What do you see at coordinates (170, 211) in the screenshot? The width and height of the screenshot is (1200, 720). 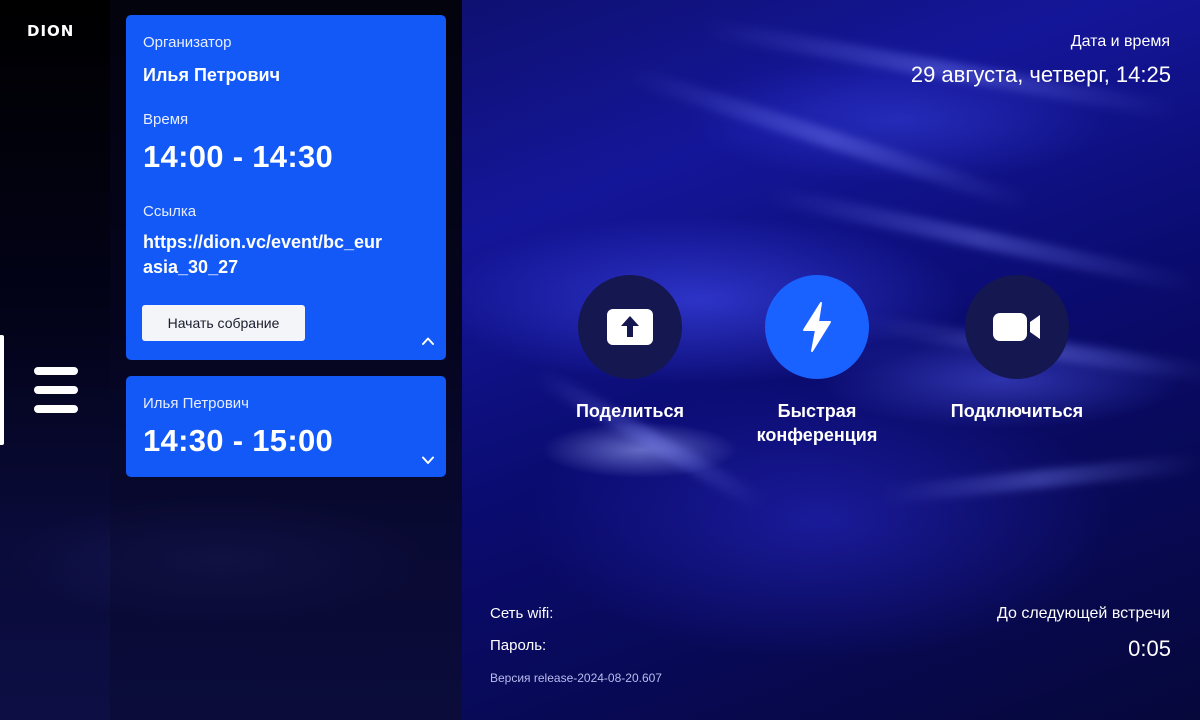 I see `link-label: Ссылка` at bounding box center [170, 211].